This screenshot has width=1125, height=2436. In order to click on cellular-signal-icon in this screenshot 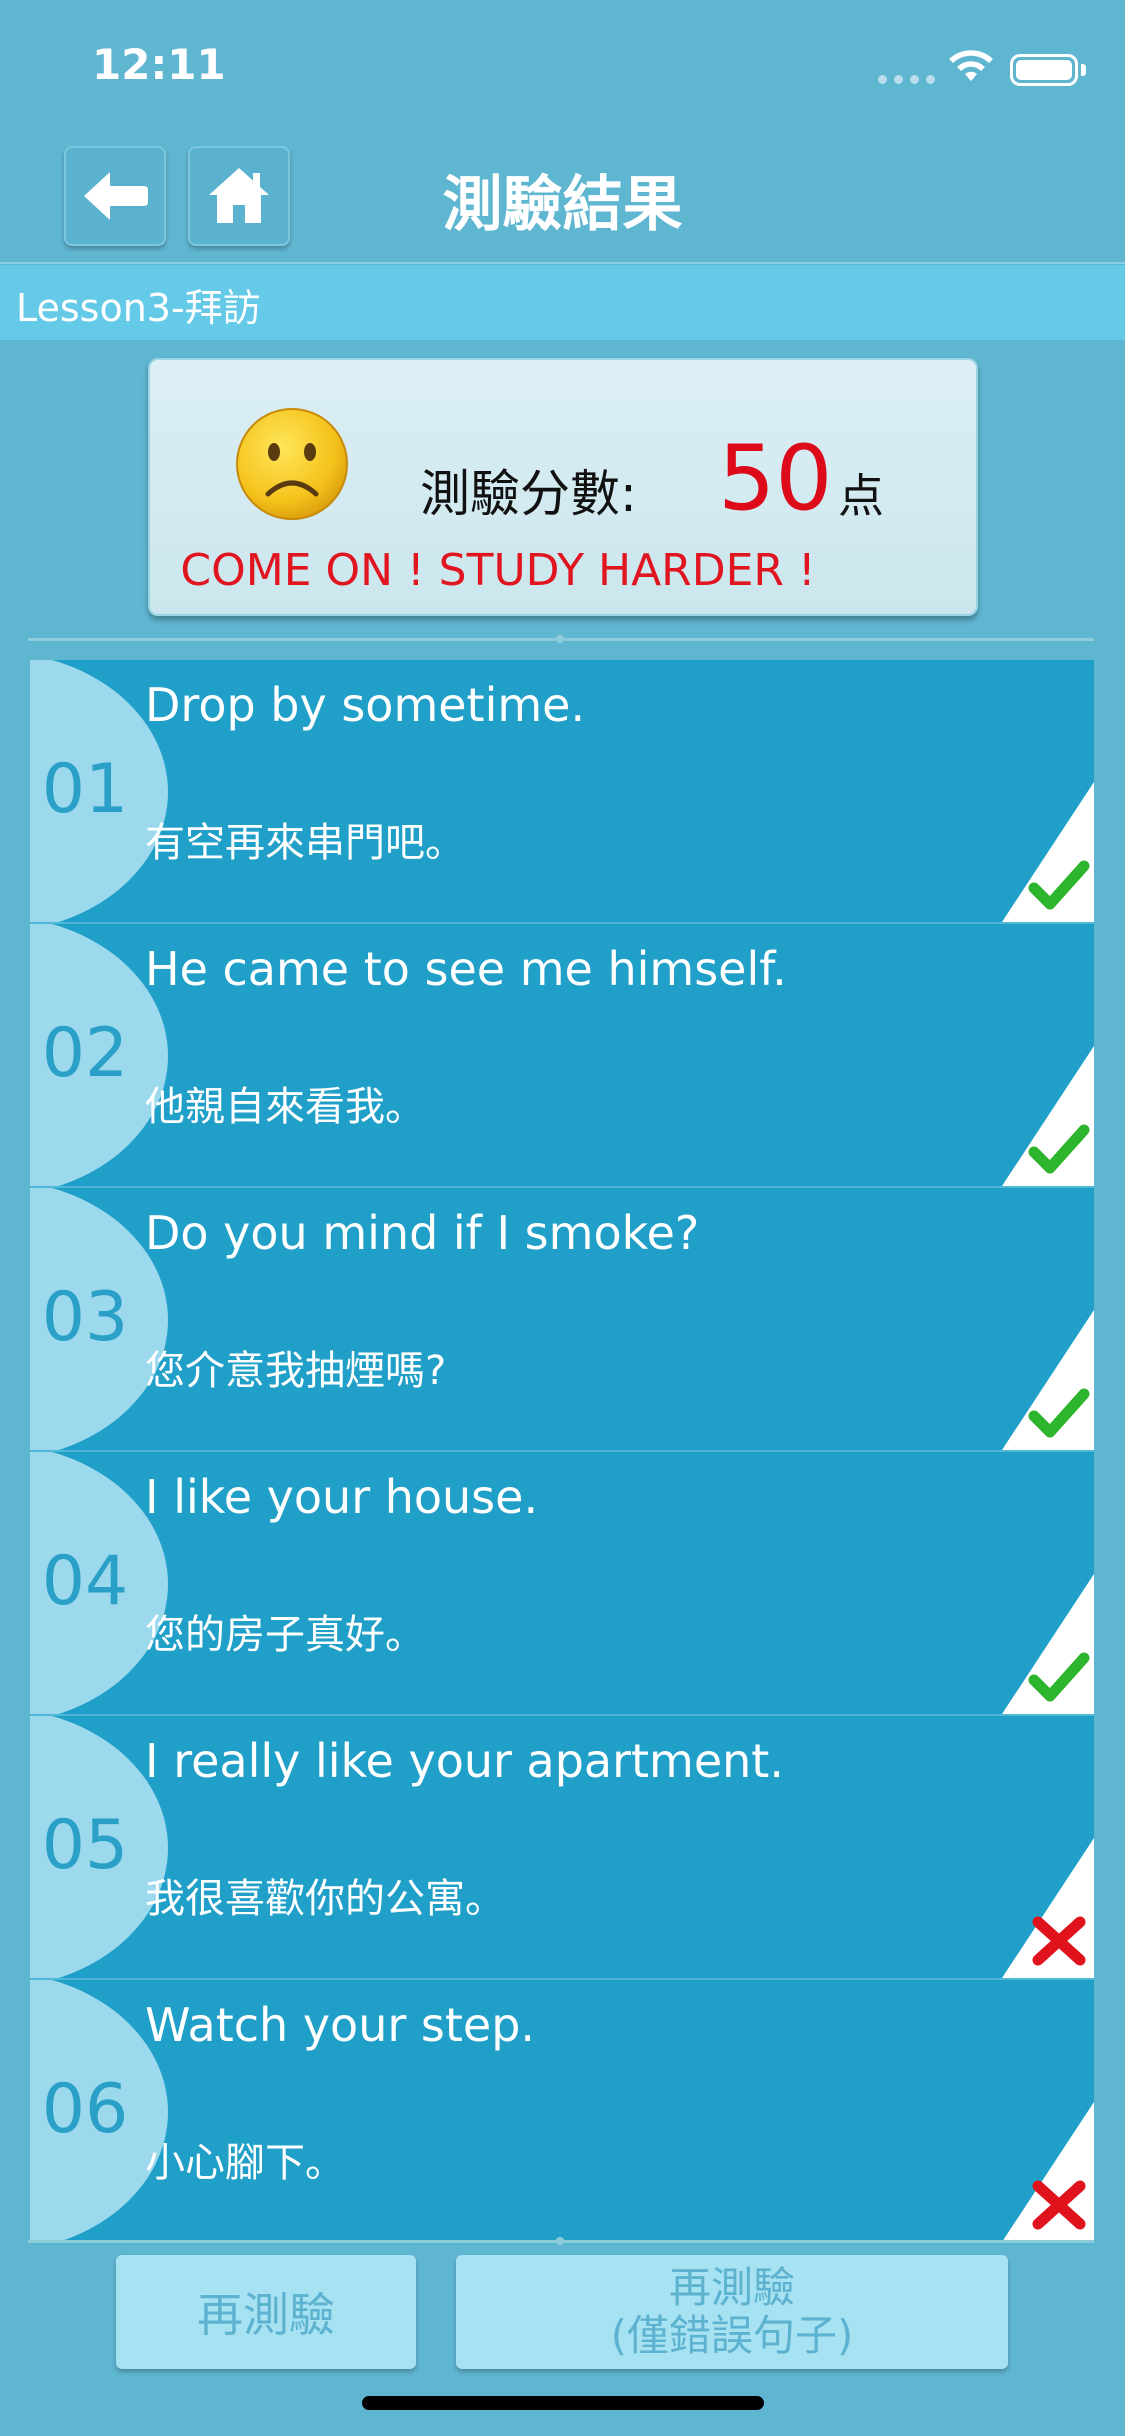, I will do `click(906, 79)`.